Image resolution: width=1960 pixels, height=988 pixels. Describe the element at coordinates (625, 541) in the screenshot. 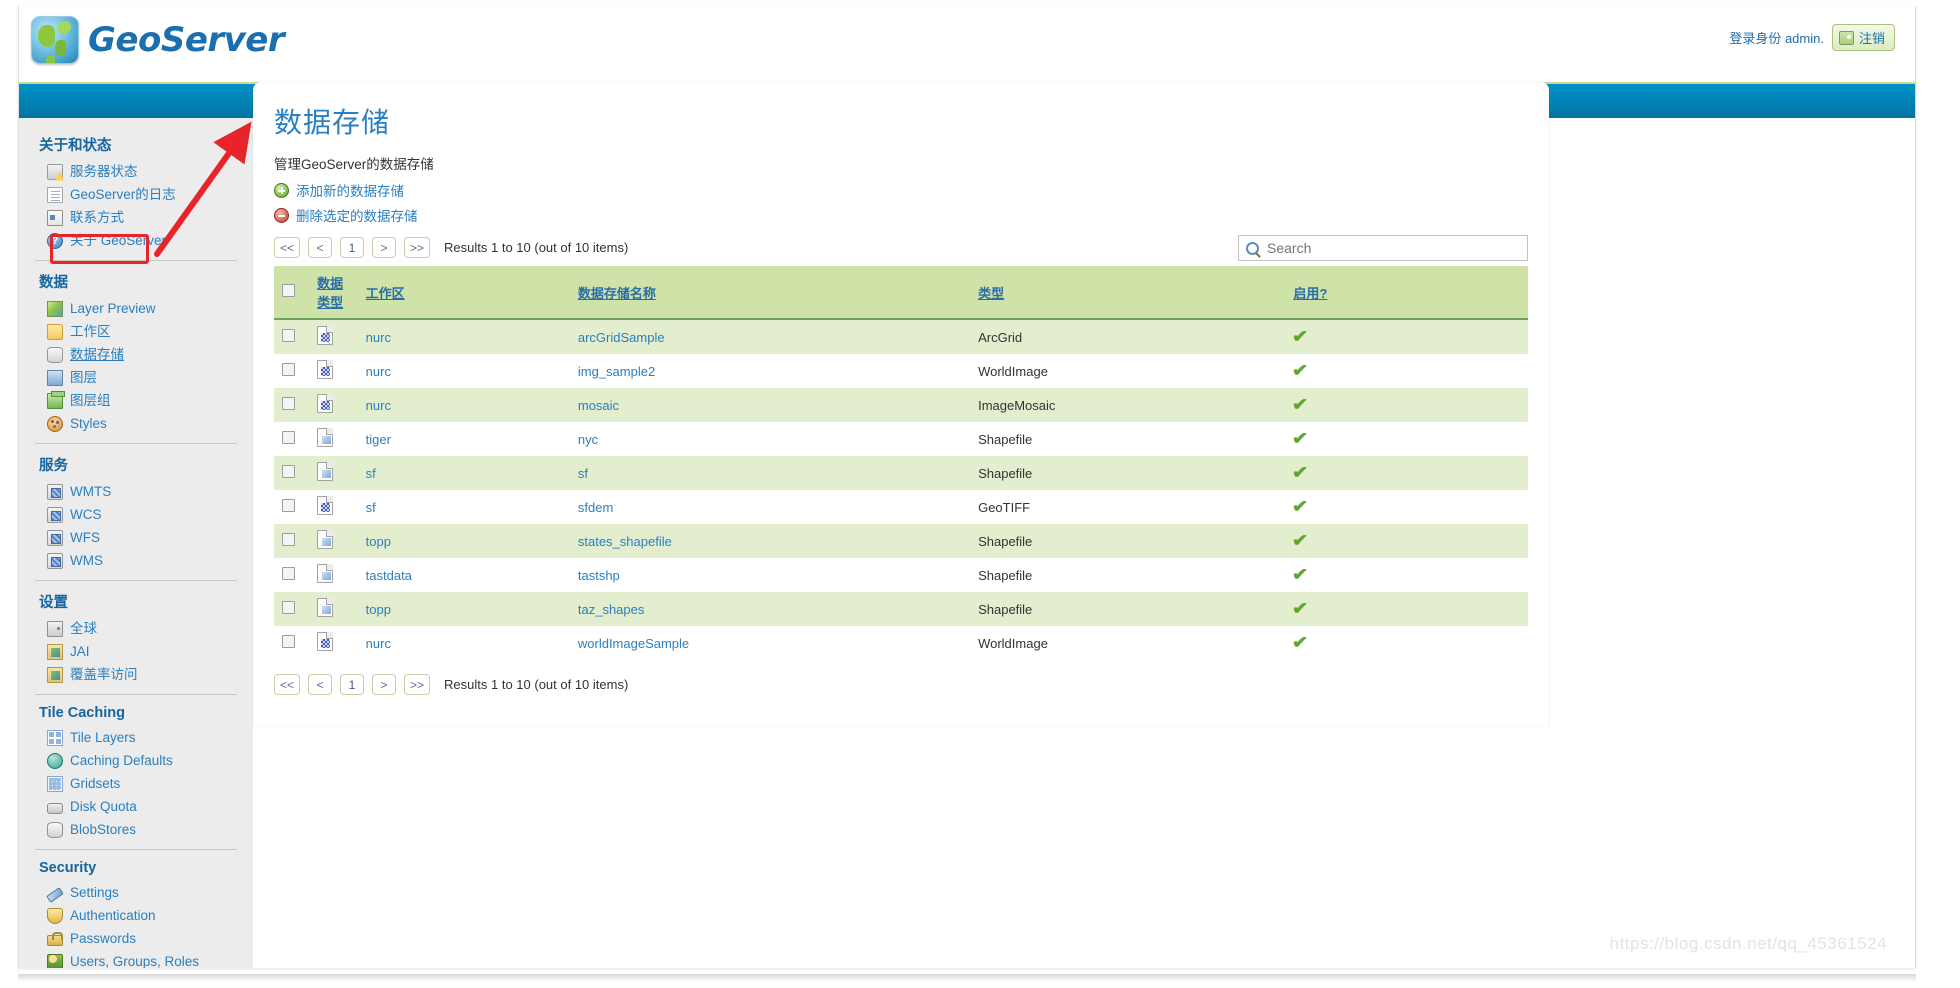

I see `store-name-link: states_shapefile` at that location.